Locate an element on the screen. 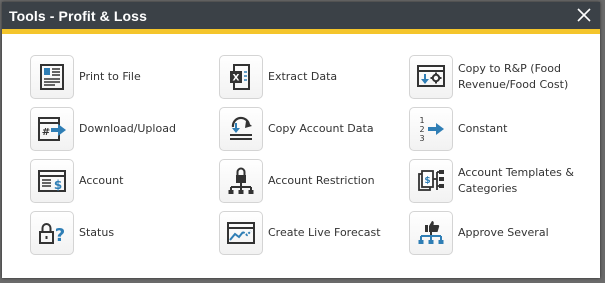 This screenshot has height=283, width=605. title-bar: Tools - Profit & Loss is located at coordinates (301, 18).